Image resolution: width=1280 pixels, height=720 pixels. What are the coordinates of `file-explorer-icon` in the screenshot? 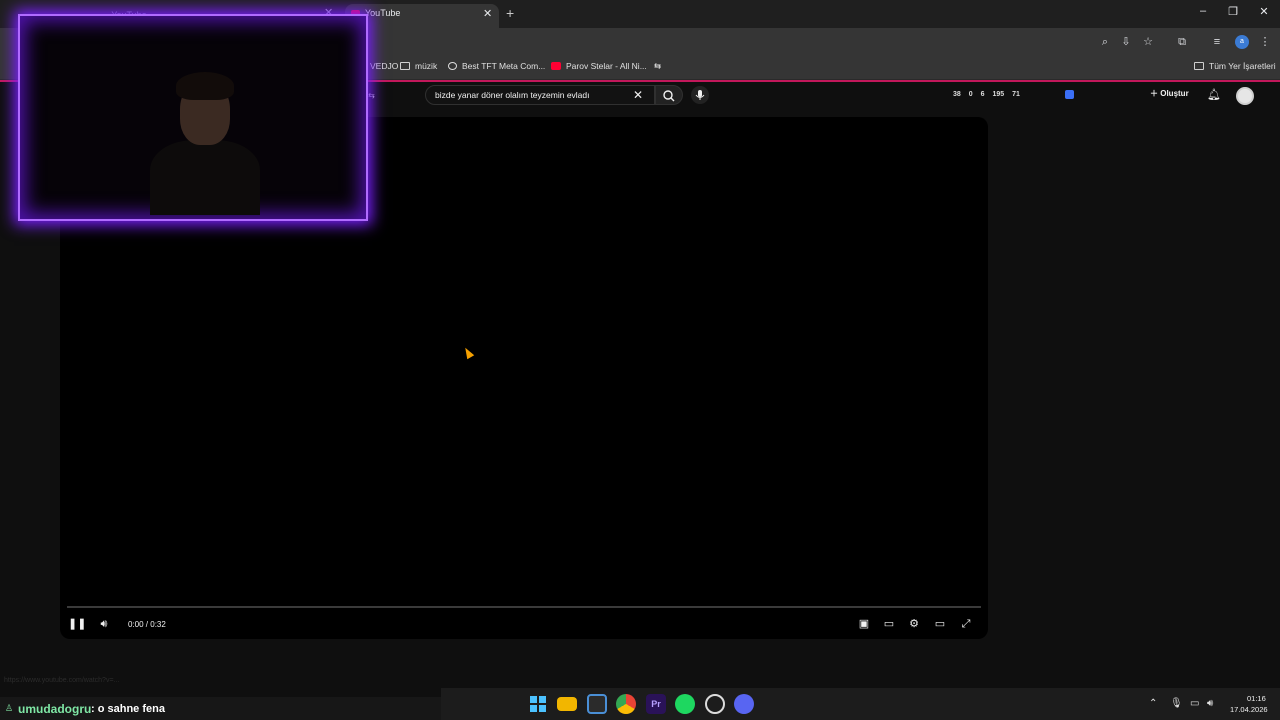 It's located at (567, 704).